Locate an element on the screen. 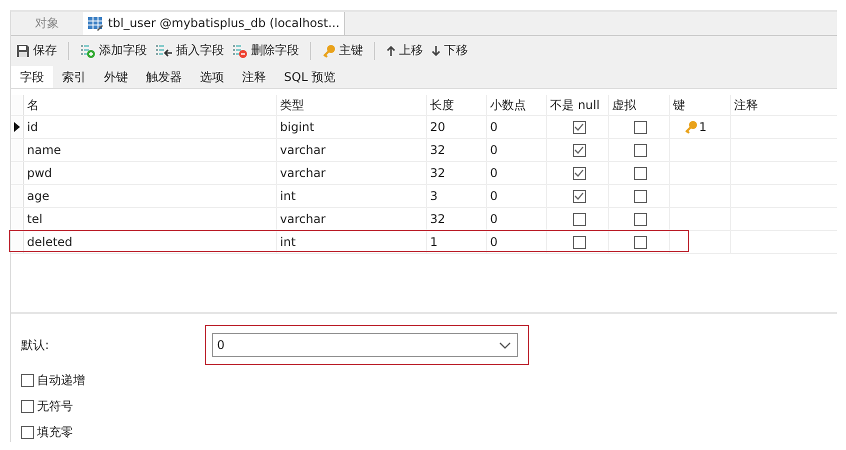 The width and height of the screenshot is (846, 450). table-cell-text: age is located at coordinates (38, 197).